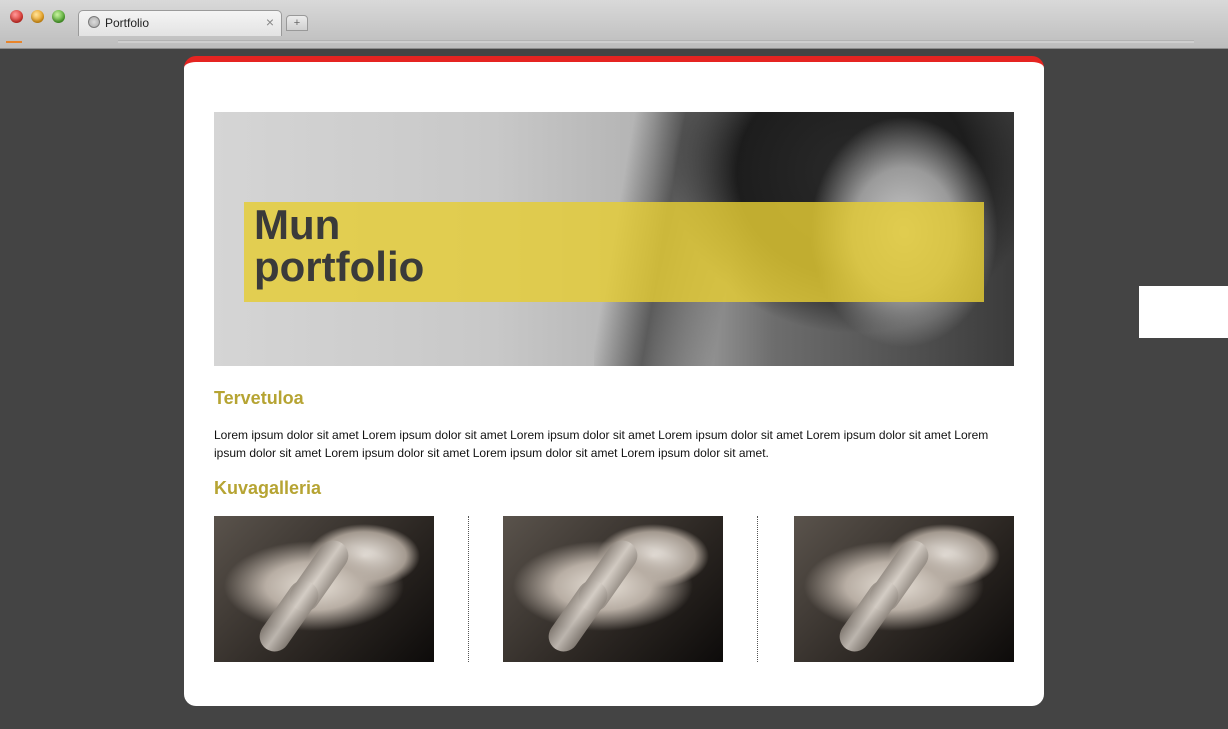 This screenshot has width=1228, height=729. I want to click on gallery-heading: Kuvagalleria, so click(268, 488).